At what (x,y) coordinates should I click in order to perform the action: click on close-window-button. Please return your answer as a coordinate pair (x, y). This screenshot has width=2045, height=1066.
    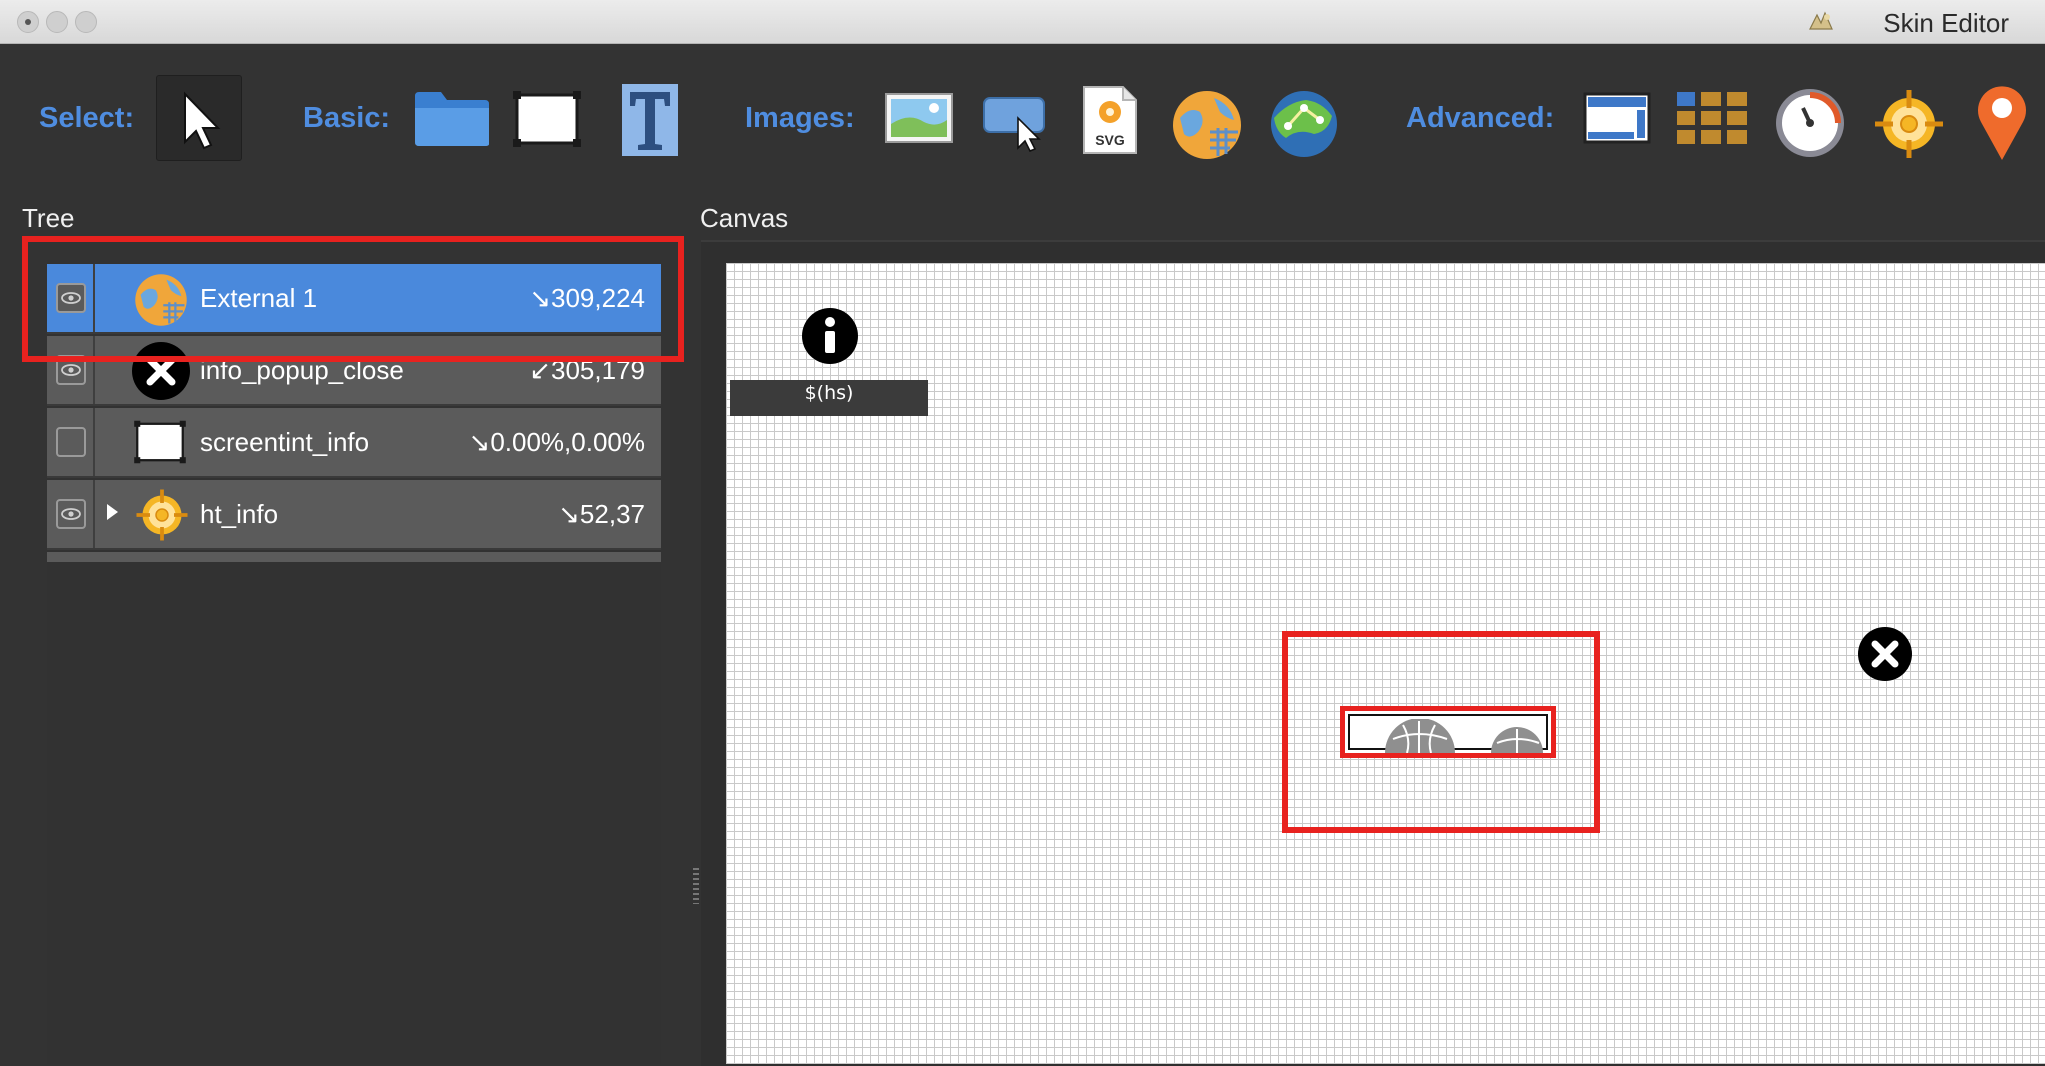
    Looking at the image, I should click on (28, 22).